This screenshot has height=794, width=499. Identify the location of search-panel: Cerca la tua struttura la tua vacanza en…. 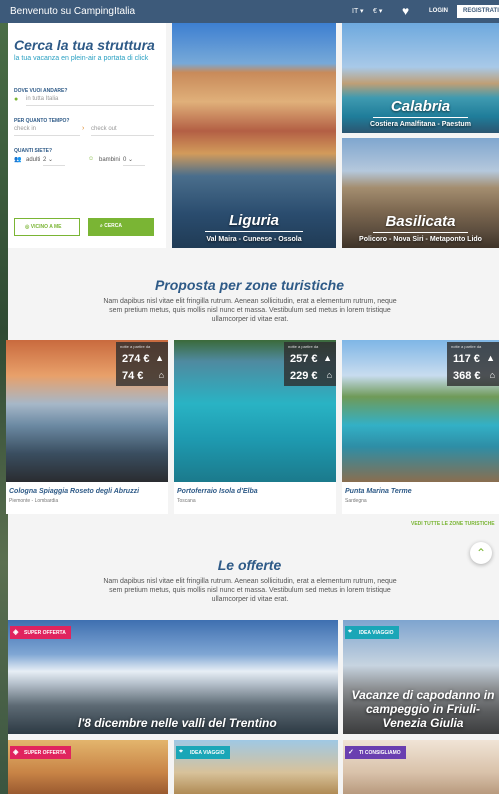
(87, 135).